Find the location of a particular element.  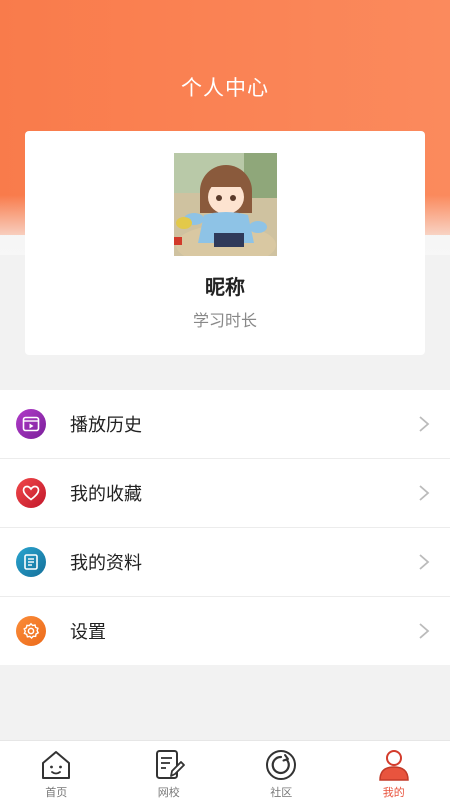

tab-label: 社区 is located at coordinates (281, 792).